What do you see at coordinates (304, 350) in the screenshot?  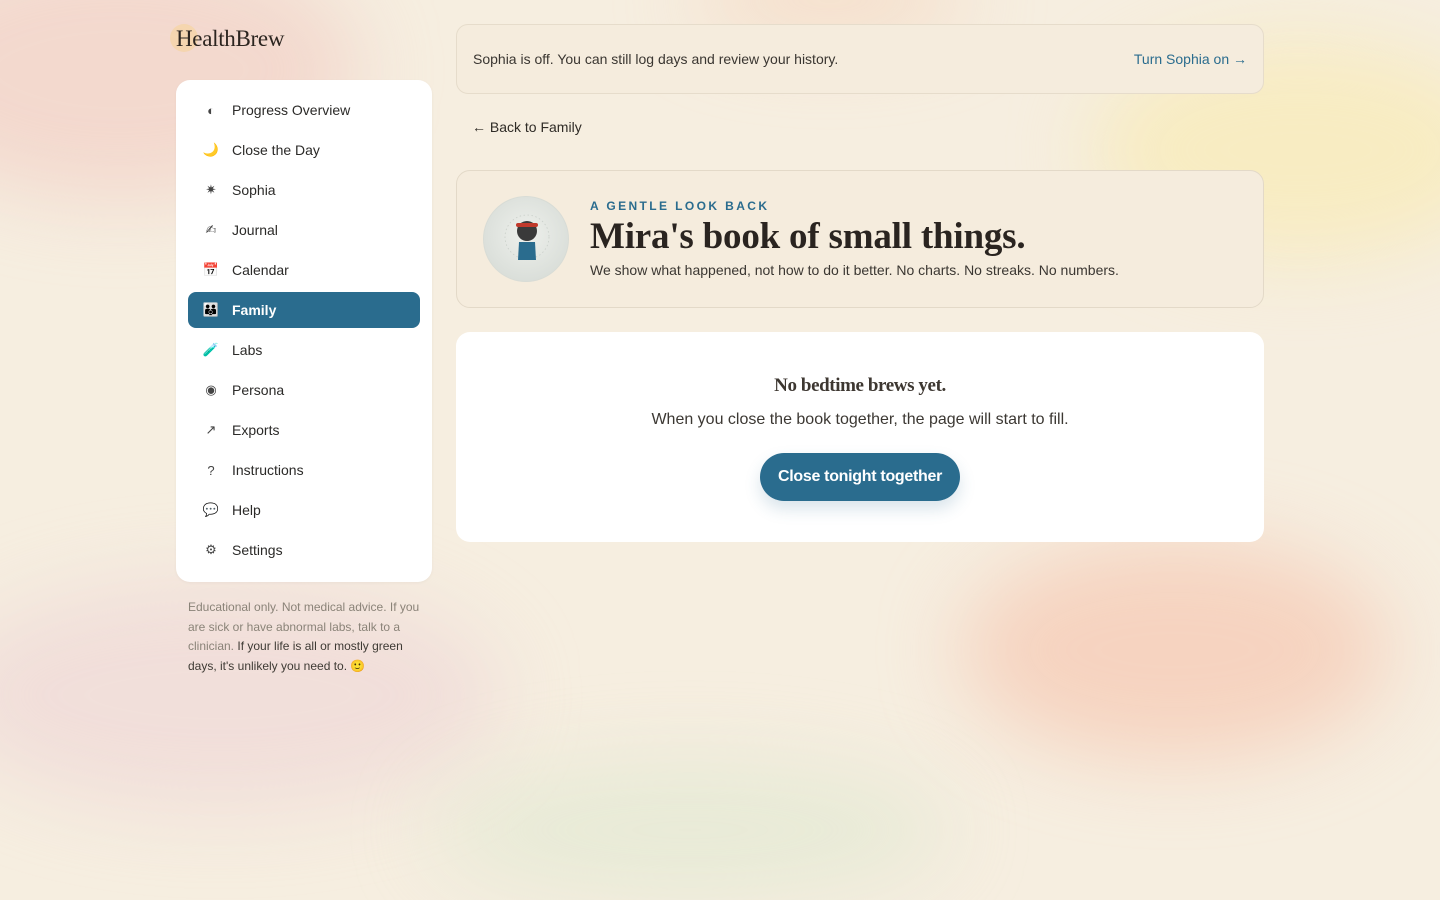 I see `sidebar-item-labs: 🧪 Labs` at bounding box center [304, 350].